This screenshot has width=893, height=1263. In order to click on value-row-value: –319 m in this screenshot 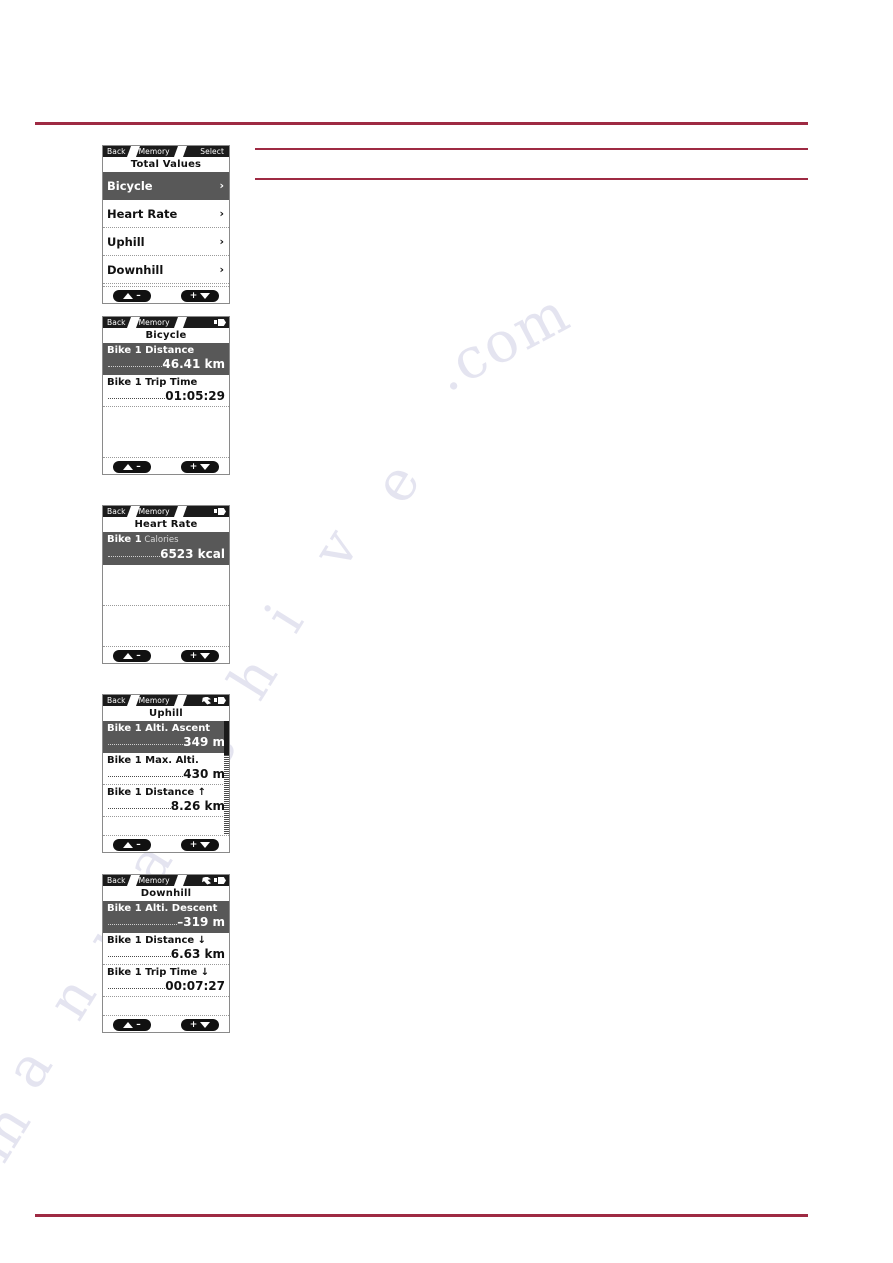, I will do `click(201, 922)`.